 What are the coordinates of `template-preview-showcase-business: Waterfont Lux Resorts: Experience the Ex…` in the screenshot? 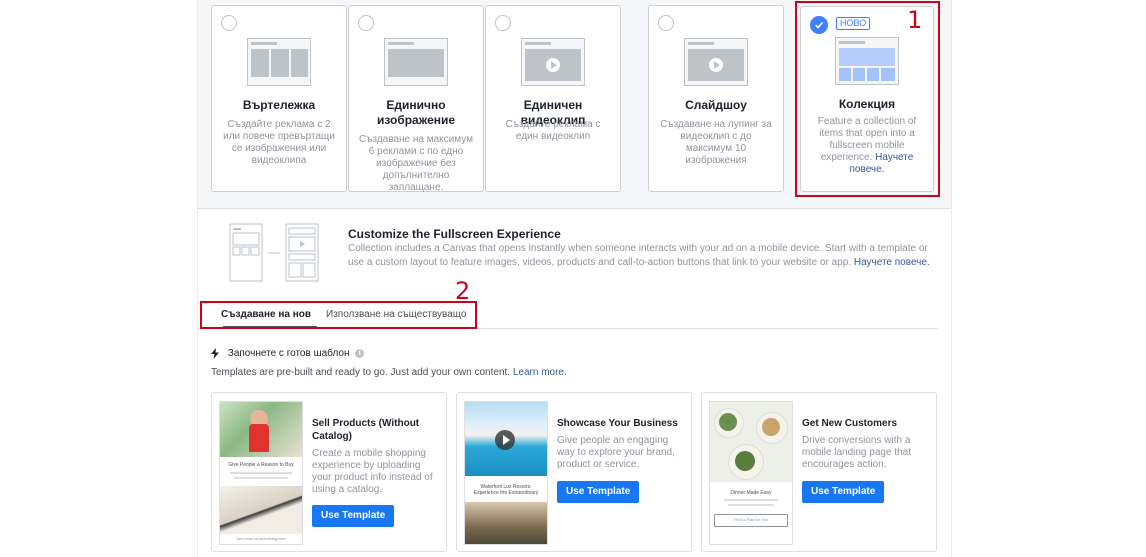 It's located at (506, 473).